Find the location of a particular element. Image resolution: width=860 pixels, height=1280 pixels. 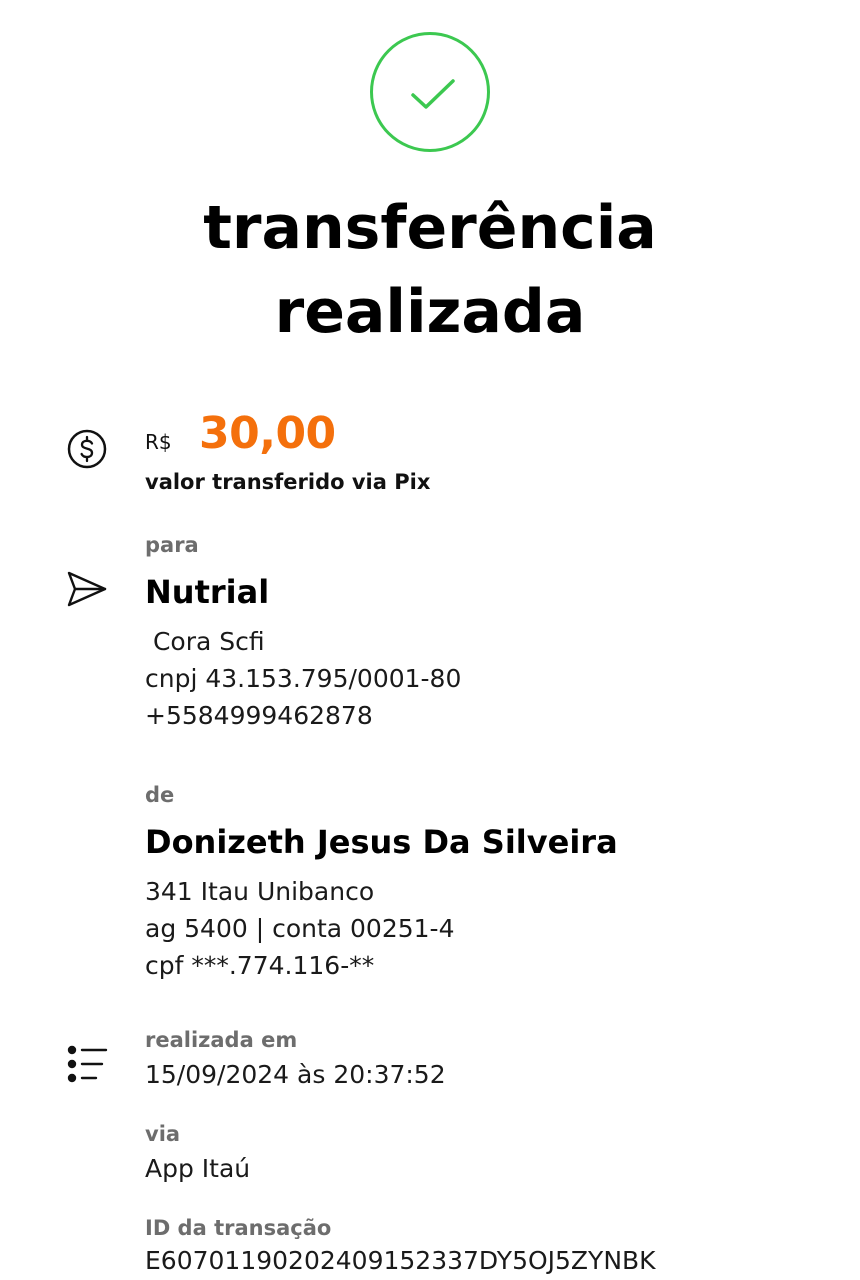

recipient-document: cnpj 43.153.795/0001-80 is located at coordinates (303, 678).